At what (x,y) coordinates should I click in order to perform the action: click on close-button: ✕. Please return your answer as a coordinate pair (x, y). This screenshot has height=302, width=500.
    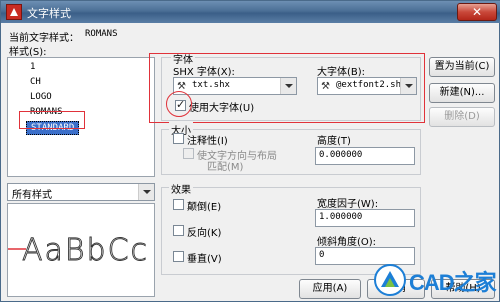
    Looking at the image, I should click on (477, 12).